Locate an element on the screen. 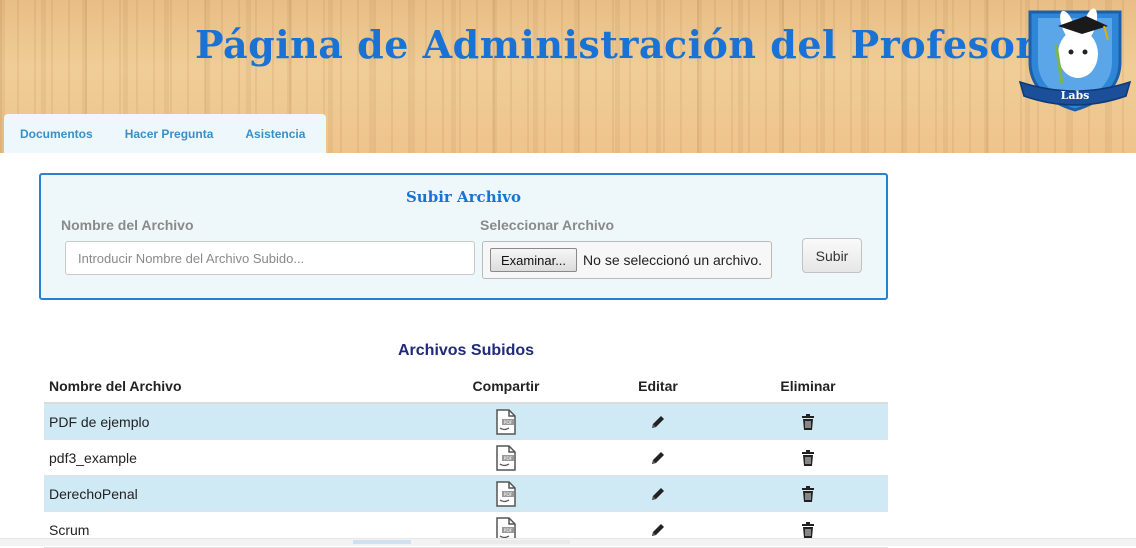  upload-submit-button: Subir is located at coordinates (832, 255).